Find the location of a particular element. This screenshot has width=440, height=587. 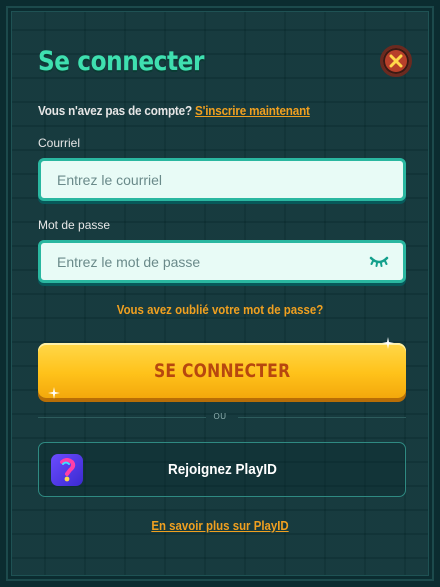

close-button is located at coordinates (396, 61).